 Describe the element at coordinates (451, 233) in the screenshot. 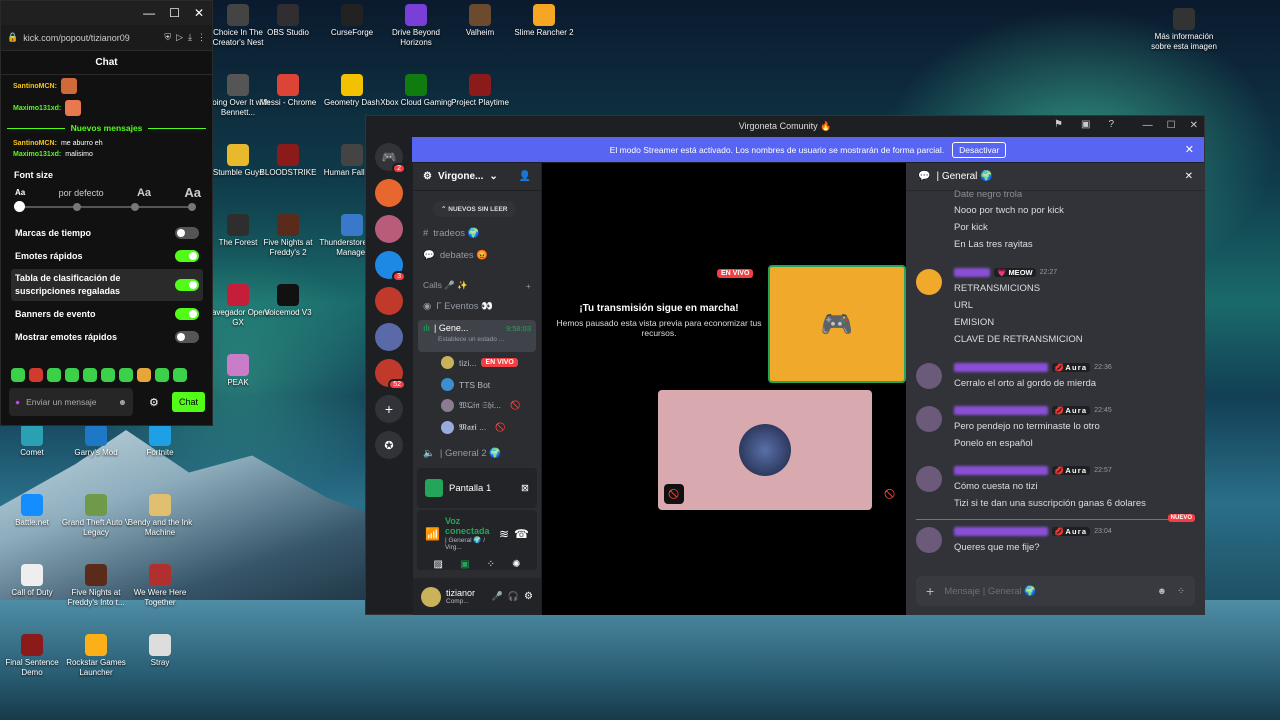

I see `channel-item: # tradeos 🌍` at that location.